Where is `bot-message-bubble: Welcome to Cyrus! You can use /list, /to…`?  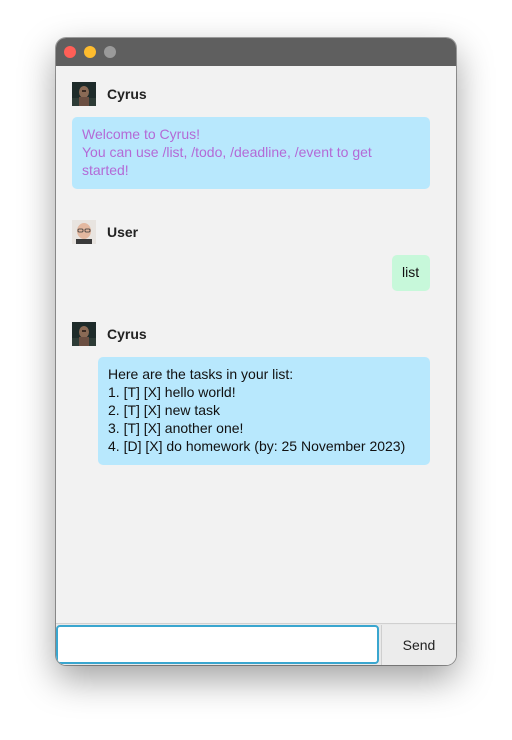
bot-message-bubble: Welcome to Cyrus! You can use /list, /to… is located at coordinates (251, 153).